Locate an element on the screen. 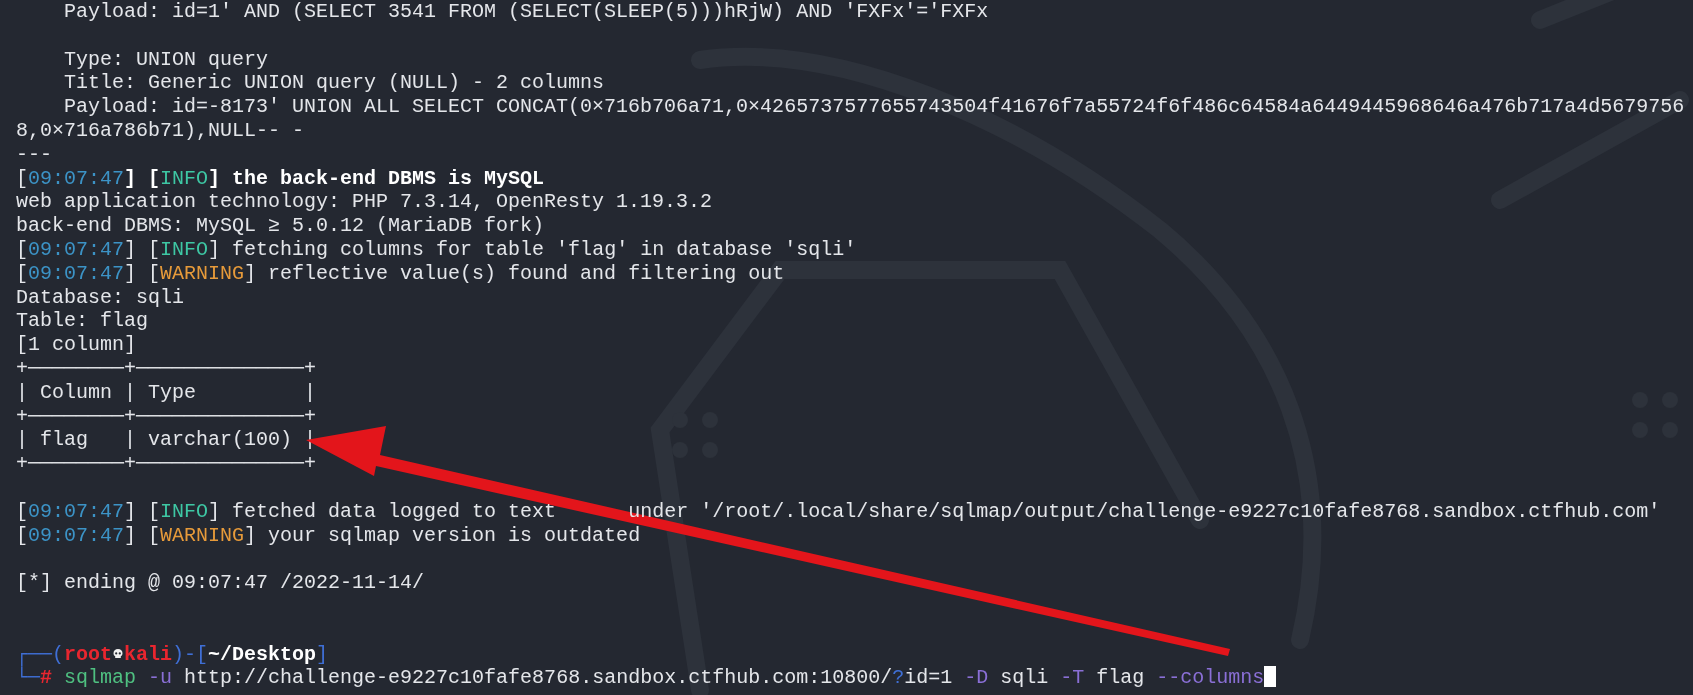 This screenshot has height=695, width=1693. terminal-line: back-end DBMS: MySQL ≥ 5.0.12 (MariaDB fork) is located at coordinates (280, 226).